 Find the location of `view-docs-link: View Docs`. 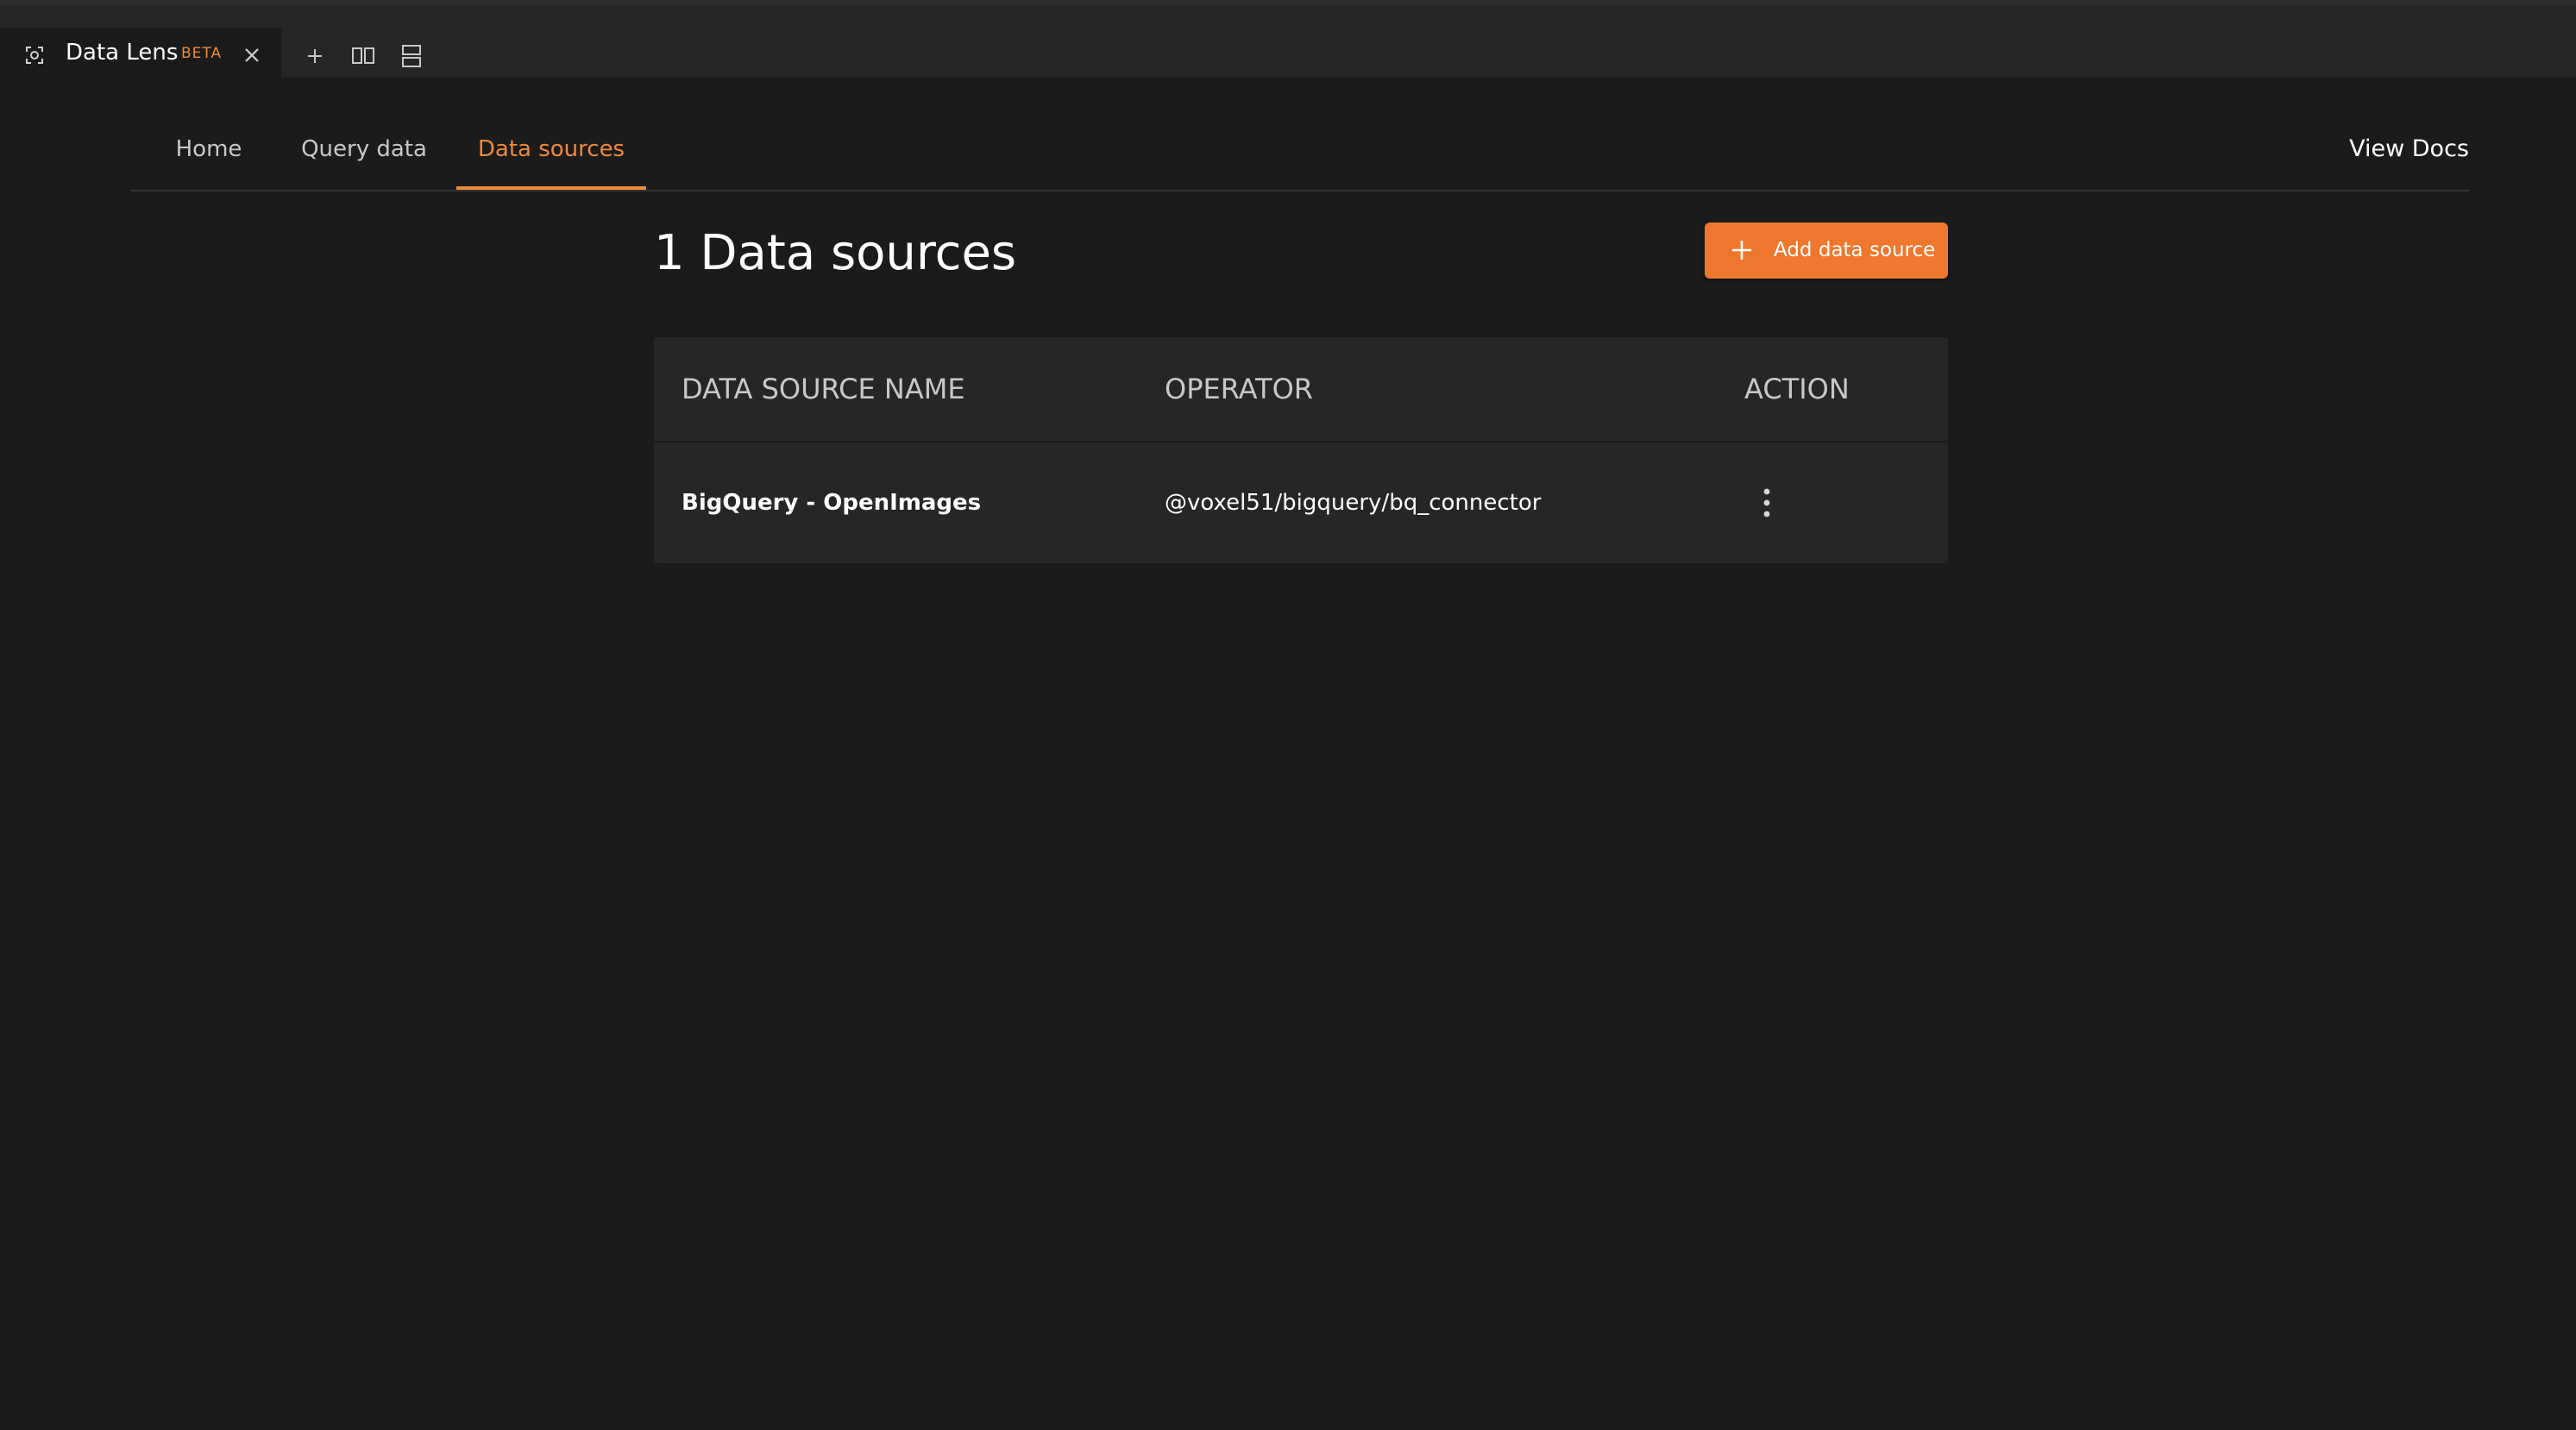

view-docs-link: View Docs is located at coordinates (2409, 149).